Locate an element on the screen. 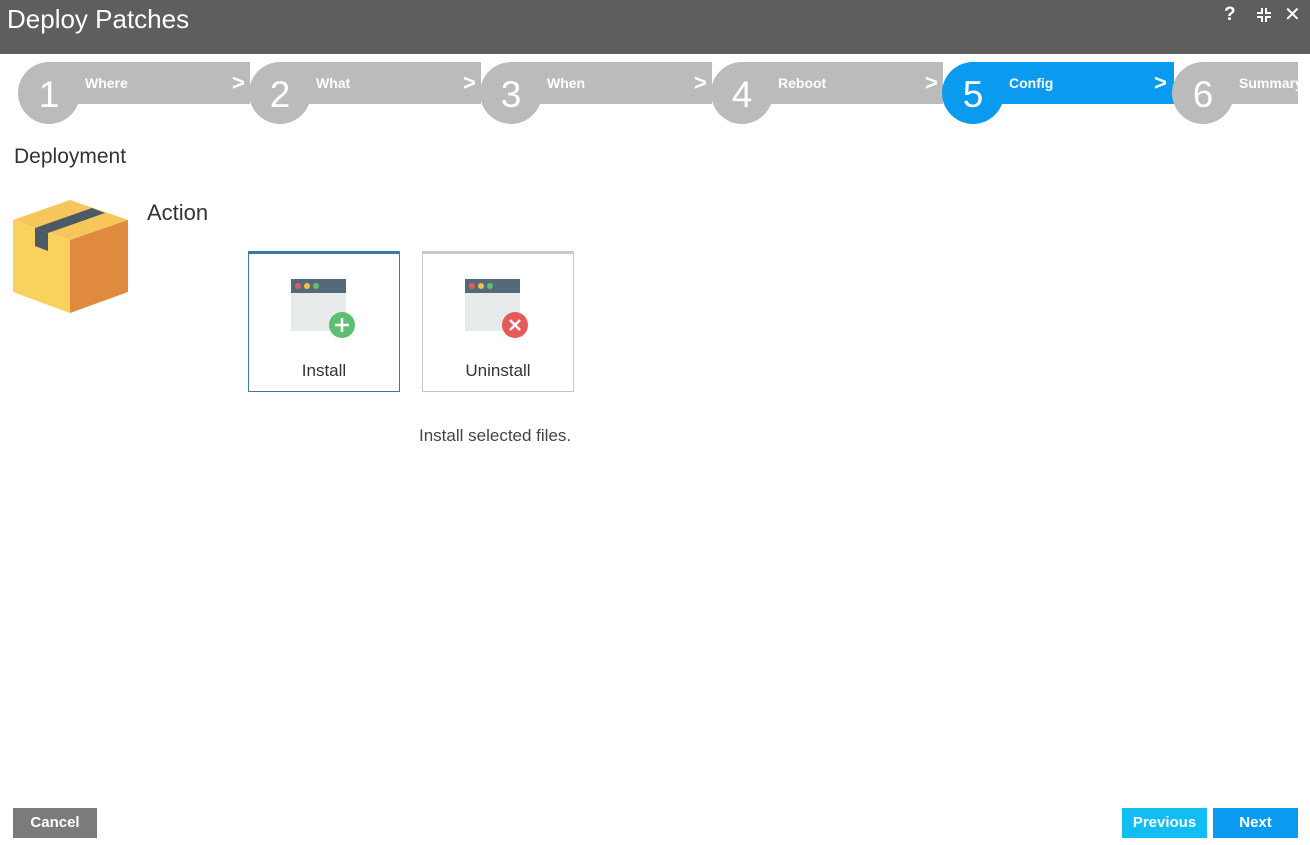 The image size is (1310, 845). step-label: Config is located at coordinates (1031, 83).